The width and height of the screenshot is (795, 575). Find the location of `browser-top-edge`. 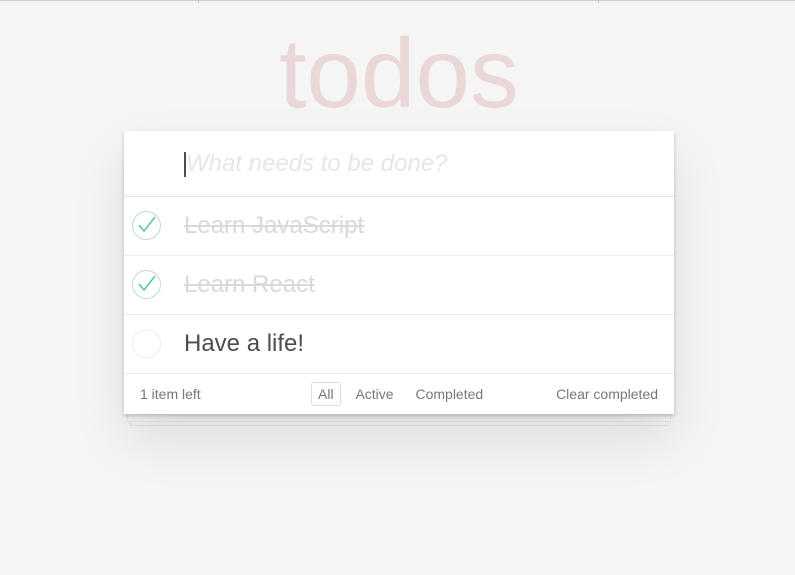

browser-top-edge is located at coordinates (397, 1).